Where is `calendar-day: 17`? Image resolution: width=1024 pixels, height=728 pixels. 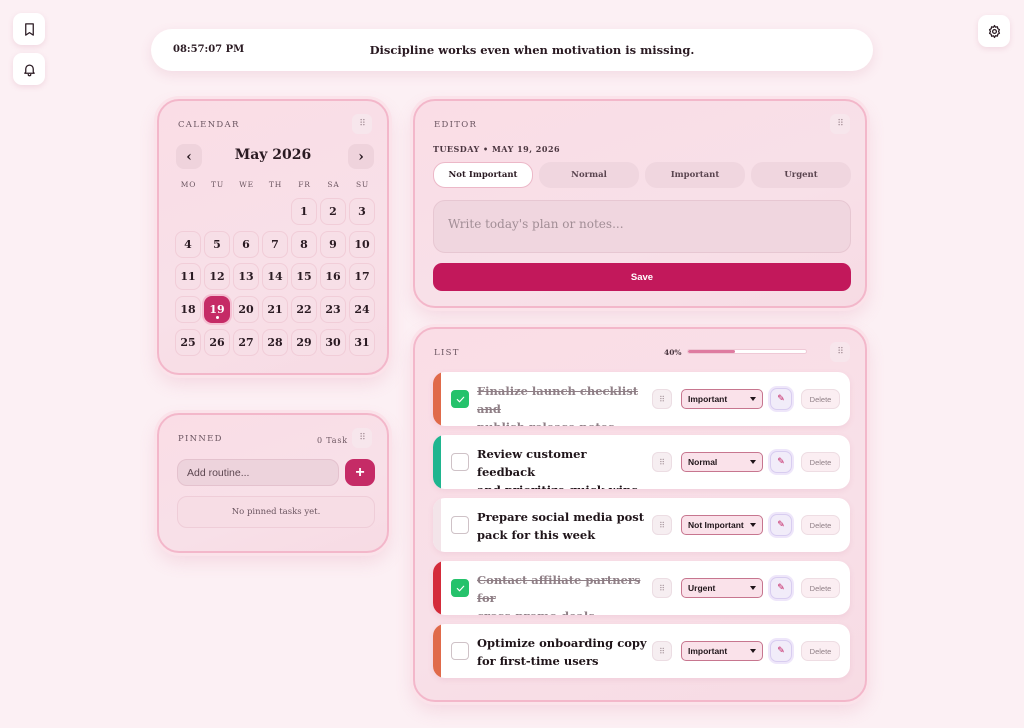 calendar-day: 17 is located at coordinates (362, 277).